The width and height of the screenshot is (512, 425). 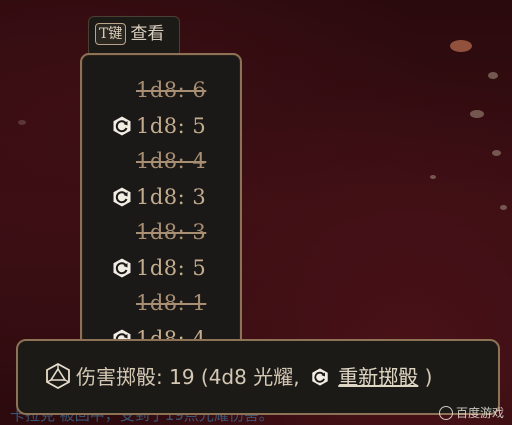 I want to click on baidu-logo-icon, so click(x=445, y=412).